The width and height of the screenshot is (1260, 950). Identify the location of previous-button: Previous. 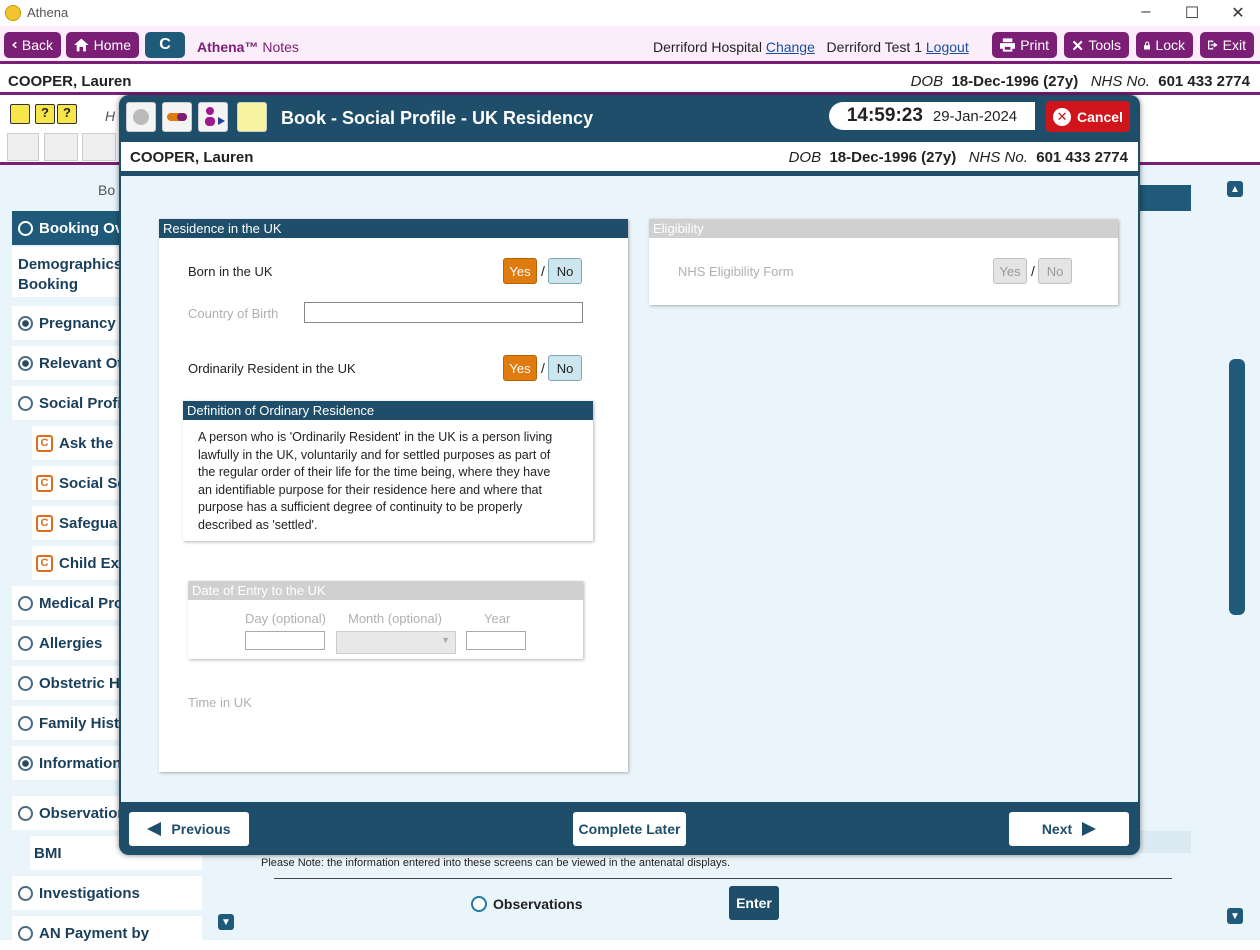
(189, 829).